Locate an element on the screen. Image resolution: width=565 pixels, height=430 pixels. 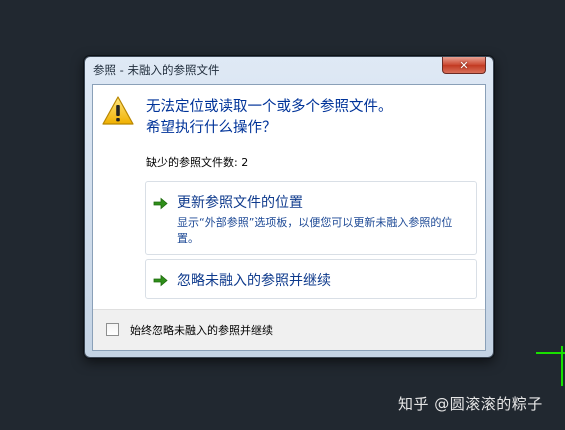
missing-count-text: 缺少的参照文件数: 2 is located at coordinates (197, 162).